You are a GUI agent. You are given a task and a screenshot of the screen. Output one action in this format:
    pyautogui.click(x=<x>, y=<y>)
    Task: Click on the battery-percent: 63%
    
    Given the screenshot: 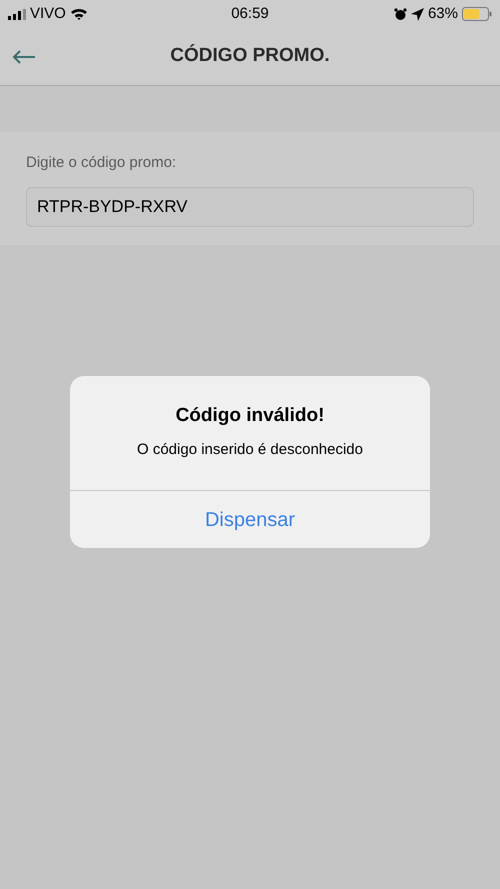 What is the action you would take?
    pyautogui.click(x=443, y=14)
    